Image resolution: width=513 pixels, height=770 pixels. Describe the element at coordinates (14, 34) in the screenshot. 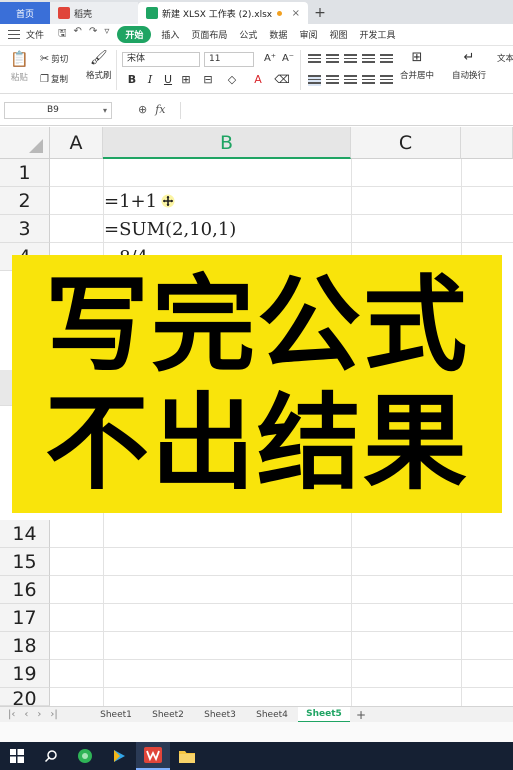

I see `hamburger-menu-icon` at that location.